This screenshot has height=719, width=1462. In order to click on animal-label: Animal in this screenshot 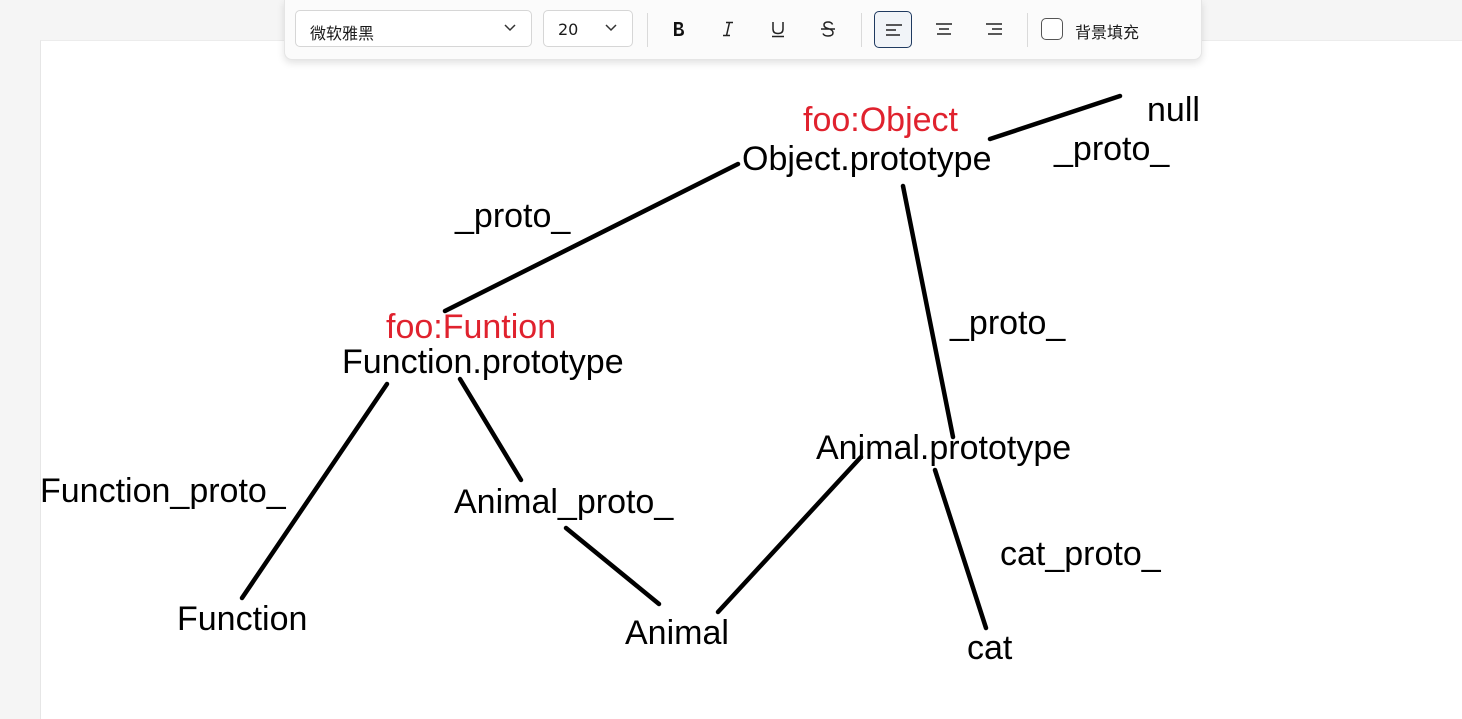, I will do `click(677, 633)`.